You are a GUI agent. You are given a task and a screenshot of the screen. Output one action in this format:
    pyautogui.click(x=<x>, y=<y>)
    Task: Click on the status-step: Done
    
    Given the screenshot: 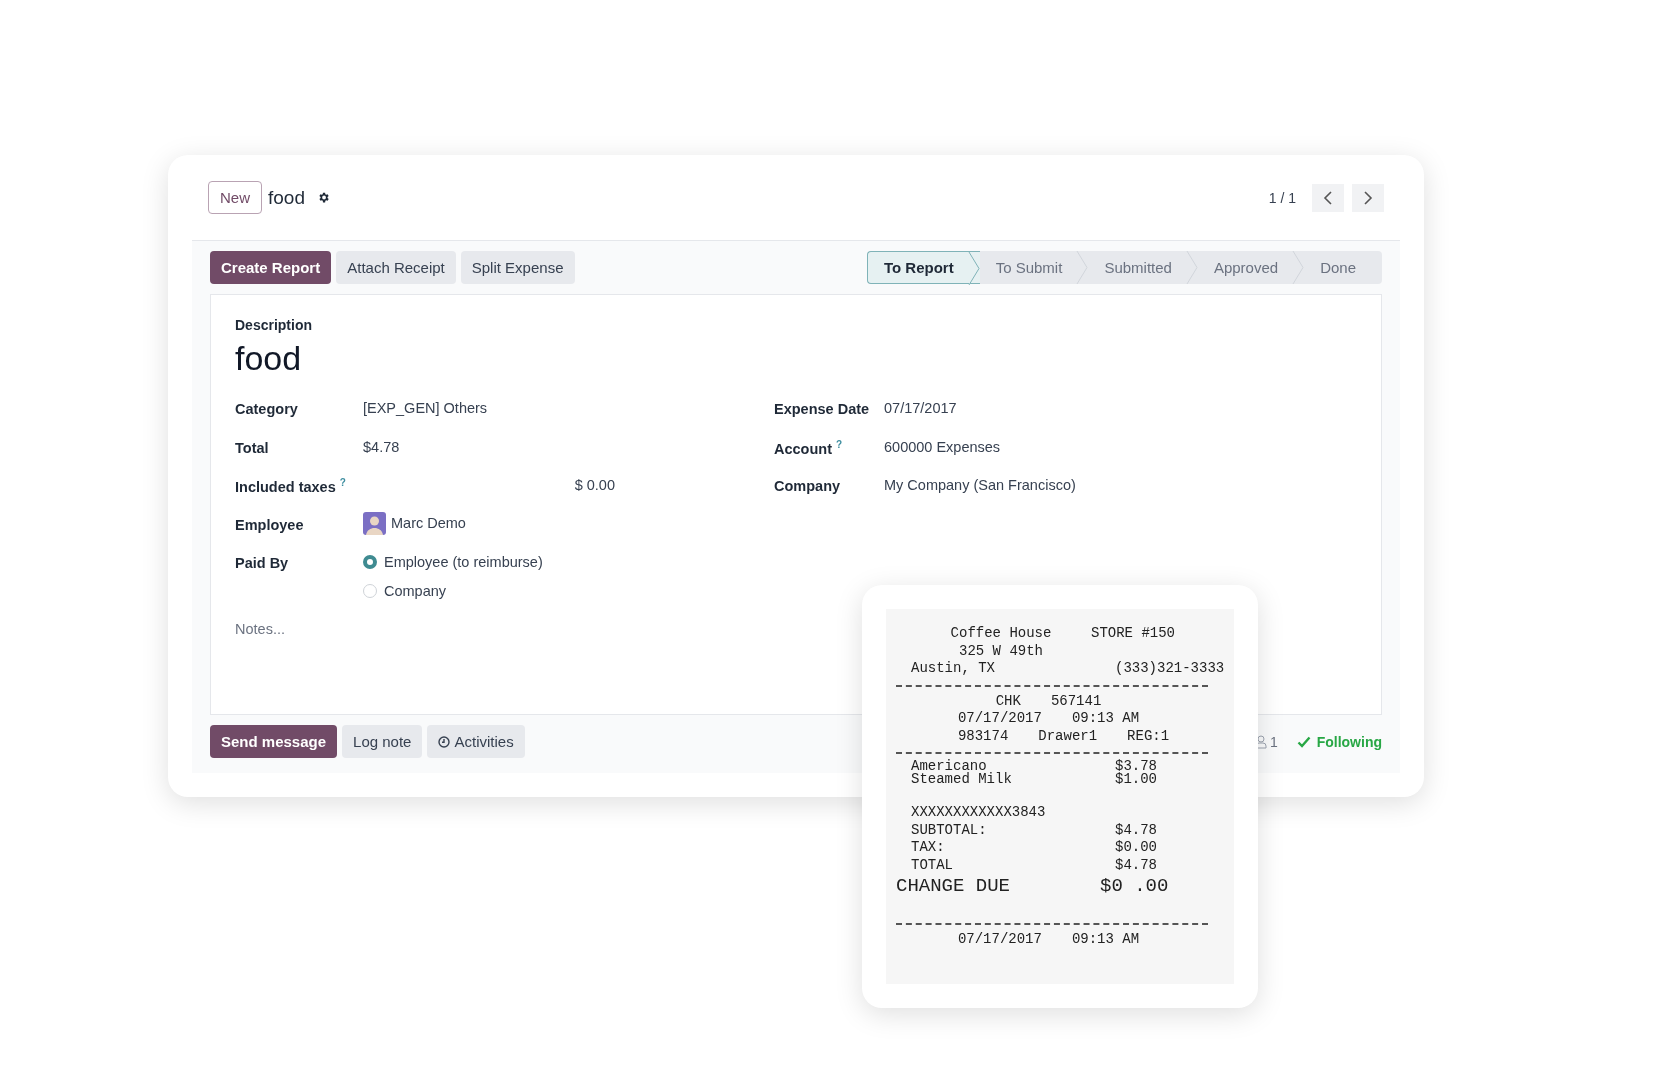 What is the action you would take?
    pyautogui.click(x=1343, y=267)
    